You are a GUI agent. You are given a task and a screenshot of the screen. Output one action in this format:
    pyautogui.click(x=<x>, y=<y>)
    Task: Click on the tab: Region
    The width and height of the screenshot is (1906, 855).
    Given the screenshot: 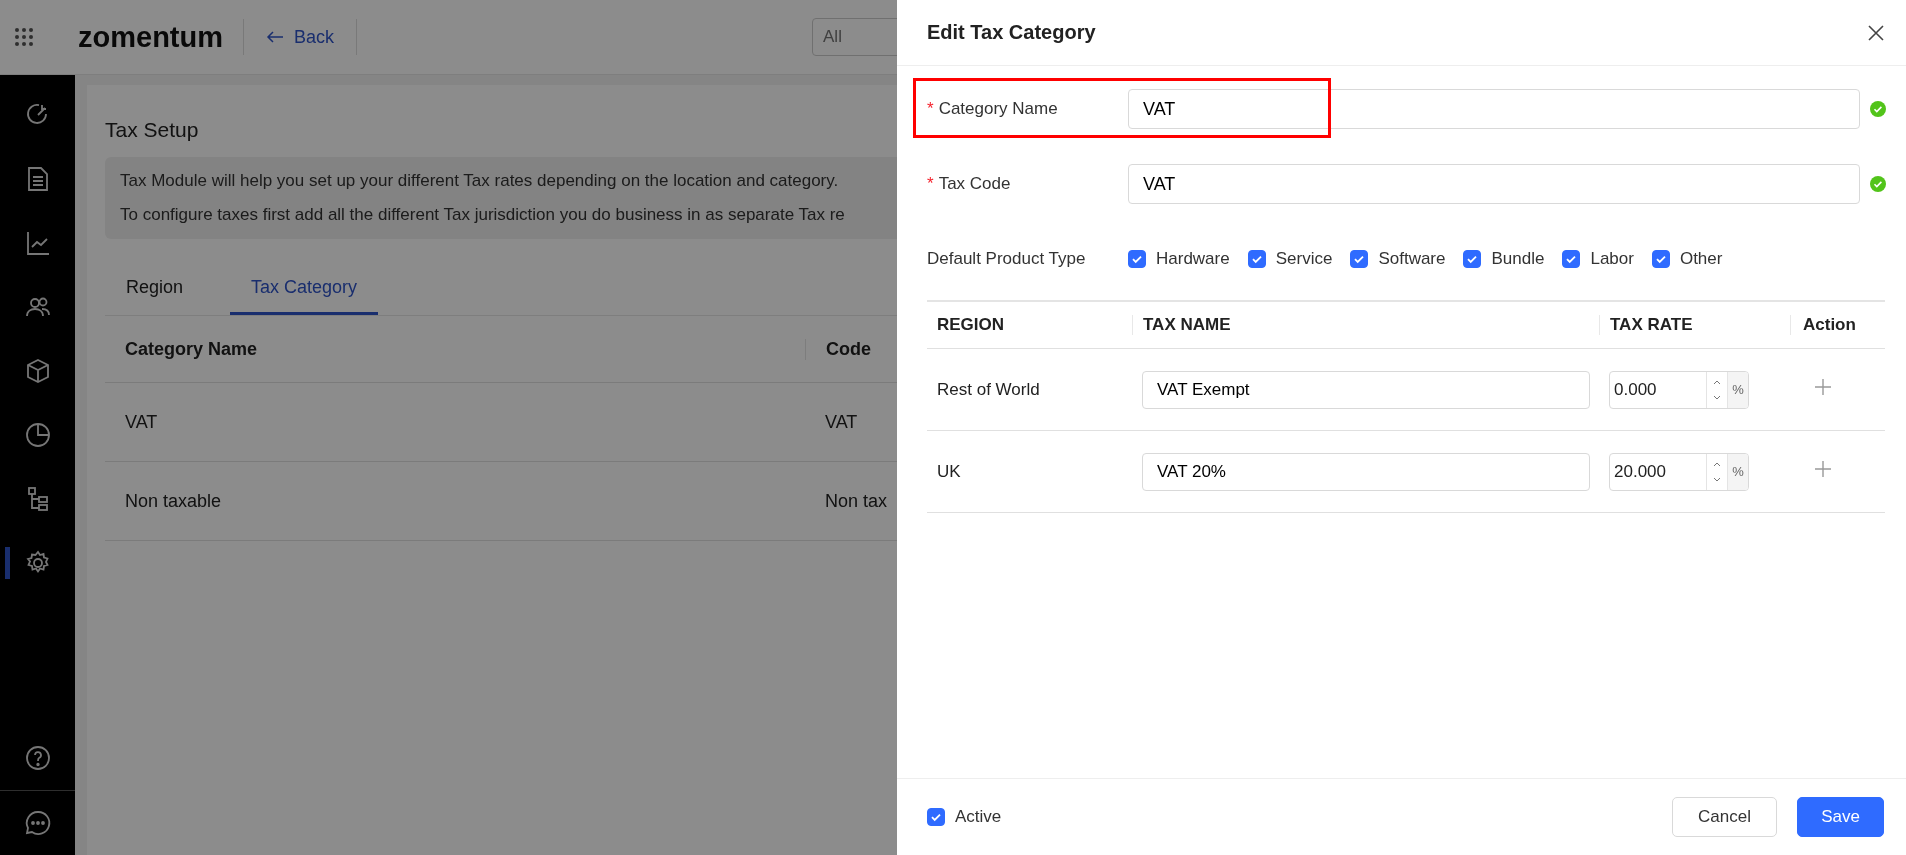 What is the action you would take?
    pyautogui.click(x=155, y=287)
    